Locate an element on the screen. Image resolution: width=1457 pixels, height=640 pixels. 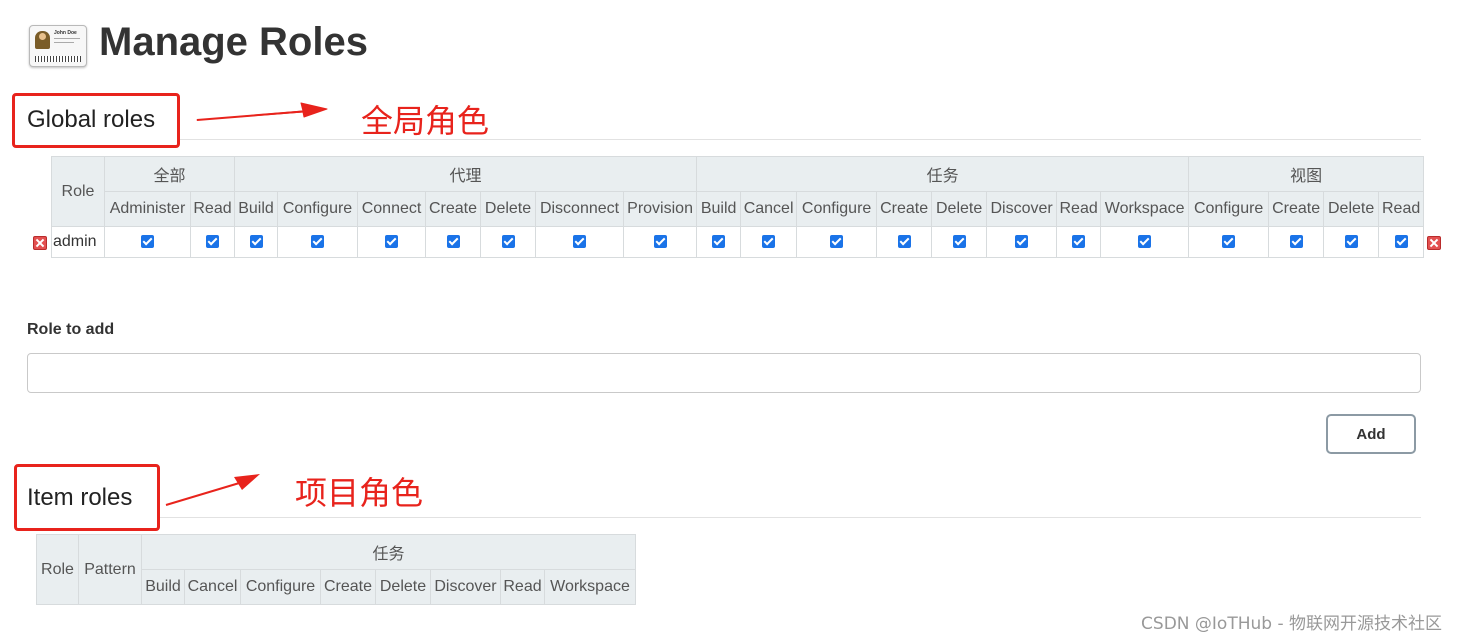
table-row: admin is located at coordinates (738, 242).